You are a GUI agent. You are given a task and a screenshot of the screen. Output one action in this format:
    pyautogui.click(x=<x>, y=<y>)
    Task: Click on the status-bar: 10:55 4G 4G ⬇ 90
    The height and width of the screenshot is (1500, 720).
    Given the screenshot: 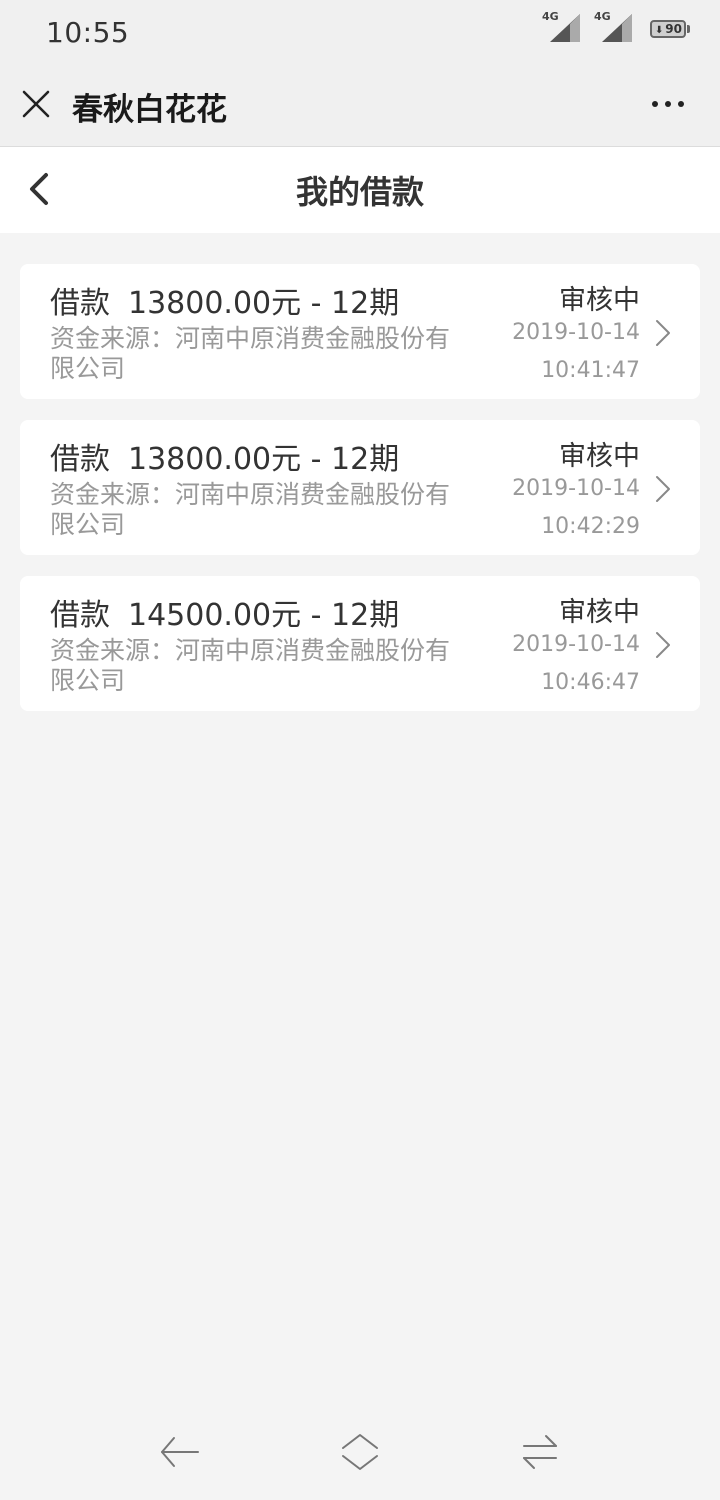 What is the action you would take?
    pyautogui.click(x=360, y=34)
    